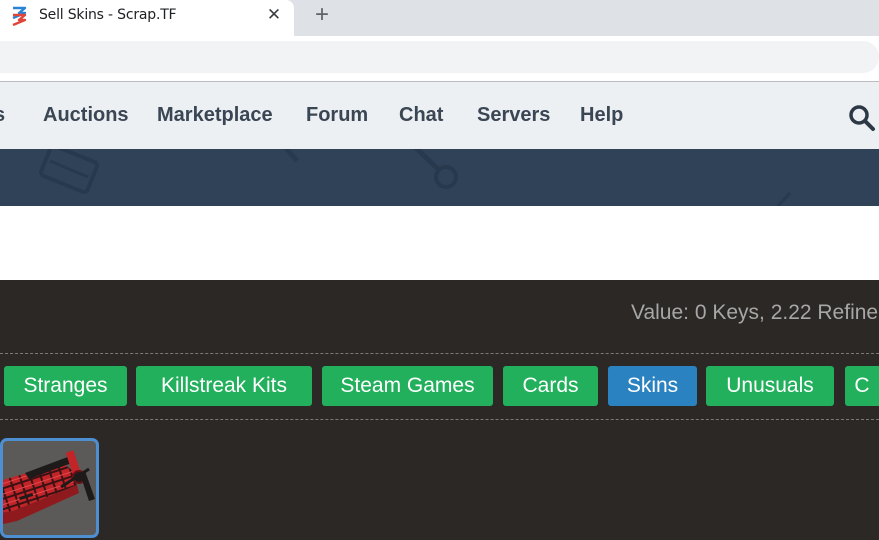 The width and height of the screenshot is (879, 540). What do you see at coordinates (862, 386) in the screenshot?
I see `category-truncated-button: C` at bounding box center [862, 386].